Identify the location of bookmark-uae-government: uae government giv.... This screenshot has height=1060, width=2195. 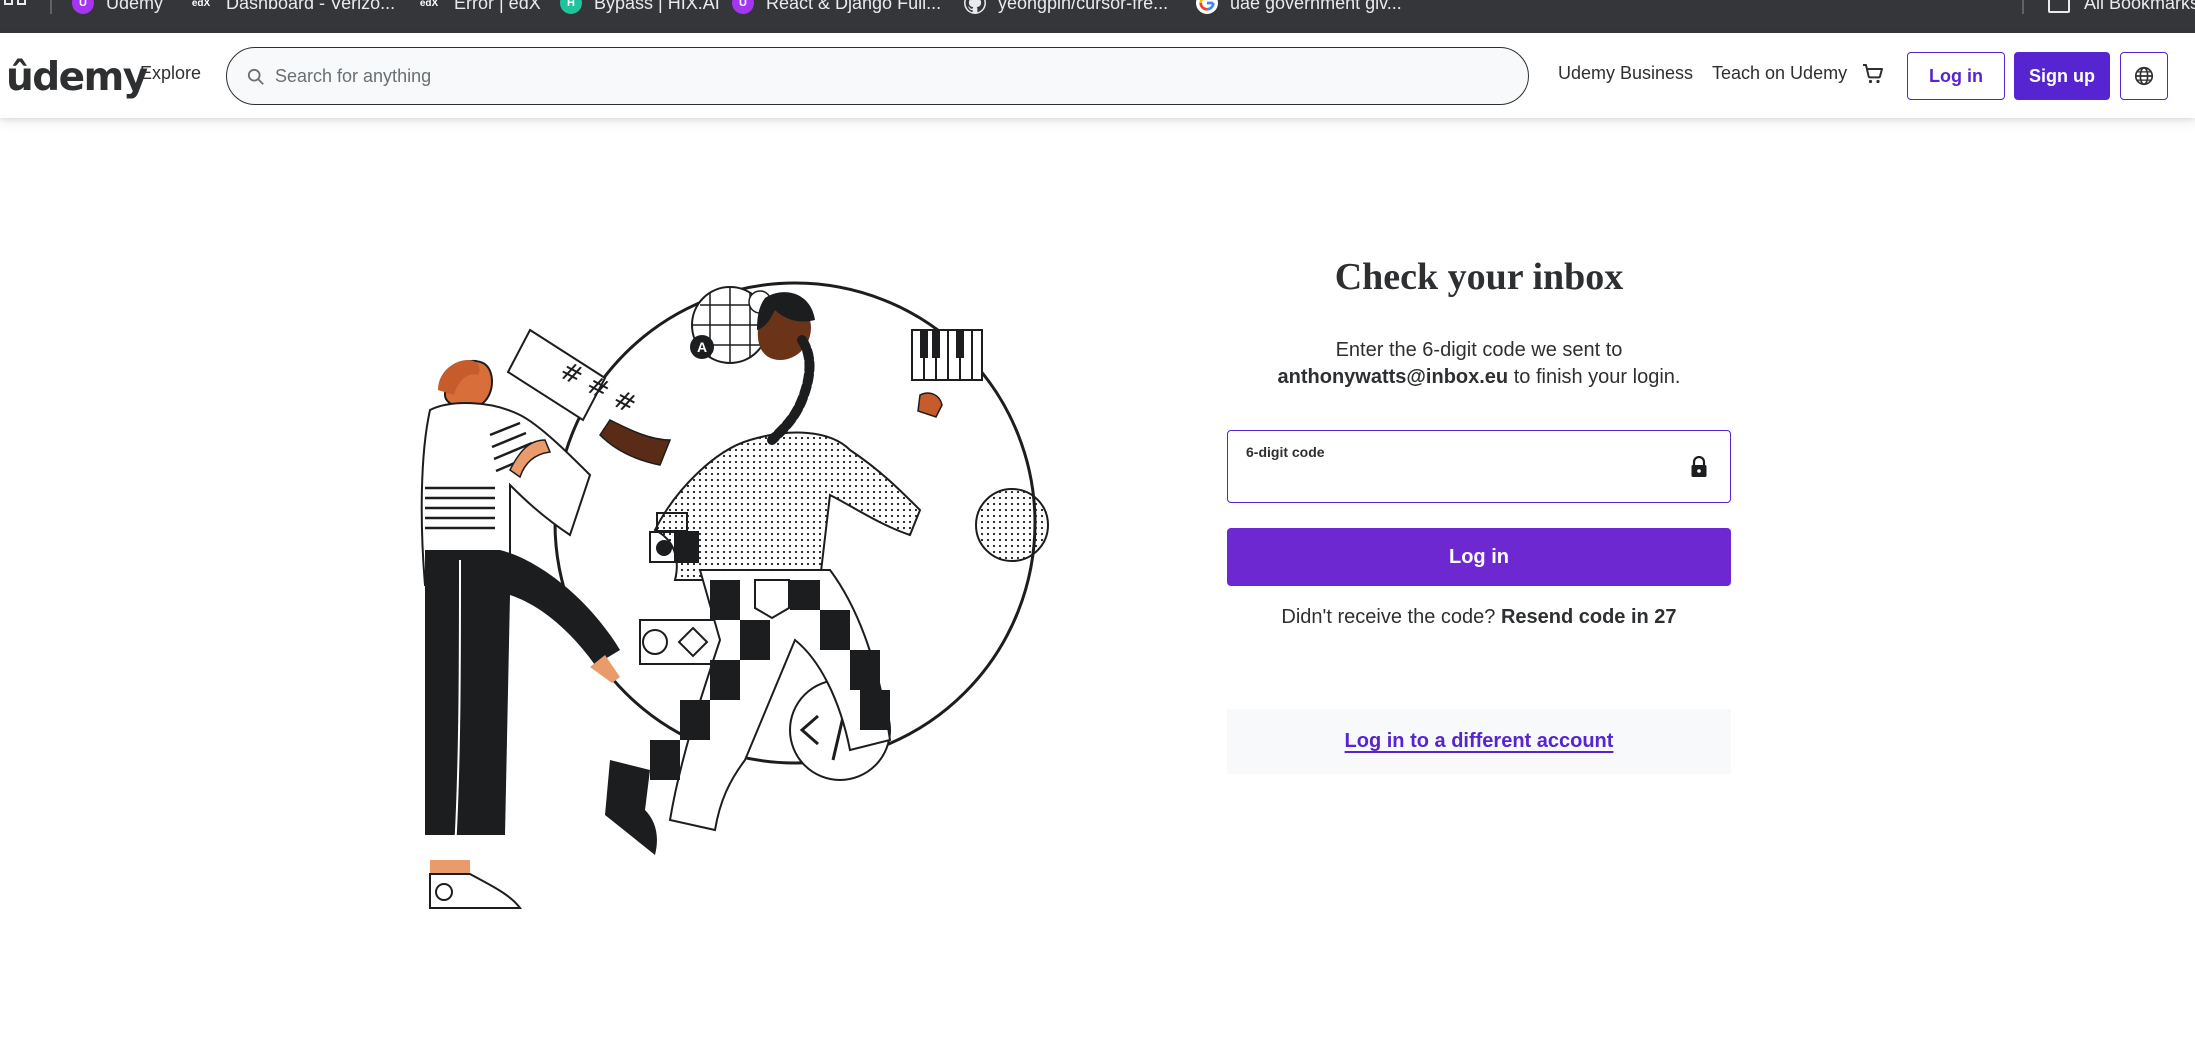
(1299, 7).